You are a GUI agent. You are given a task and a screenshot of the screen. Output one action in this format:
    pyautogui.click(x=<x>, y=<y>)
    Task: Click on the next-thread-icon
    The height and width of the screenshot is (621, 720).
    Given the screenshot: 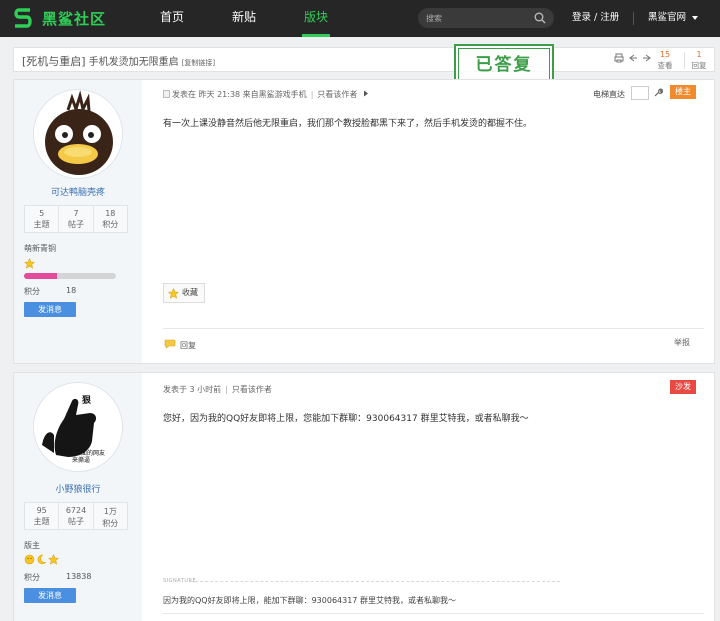 What is the action you would take?
    pyautogui.click(x=647, y=58)
    